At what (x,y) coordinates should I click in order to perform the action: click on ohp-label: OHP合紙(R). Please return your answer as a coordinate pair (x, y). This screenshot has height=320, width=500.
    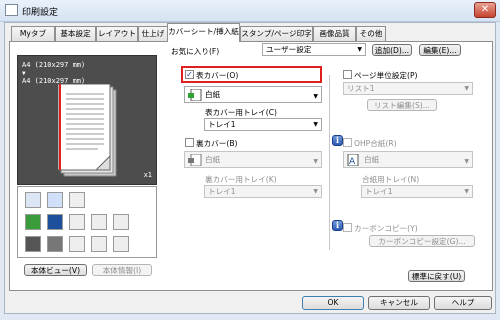
    Looking at the image, I should click on (375, 143).